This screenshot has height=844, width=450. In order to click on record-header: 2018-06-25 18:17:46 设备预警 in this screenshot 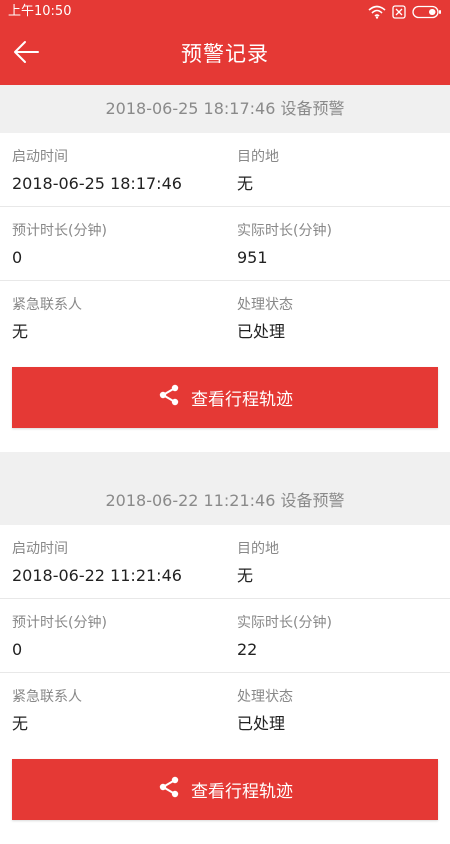, I will do `click(225, 109)`.